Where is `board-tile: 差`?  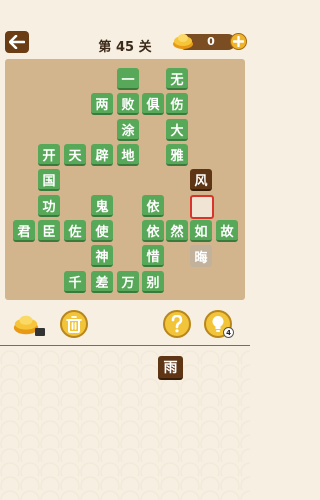
board-tile: 差 is located at coordinates (102, 282).